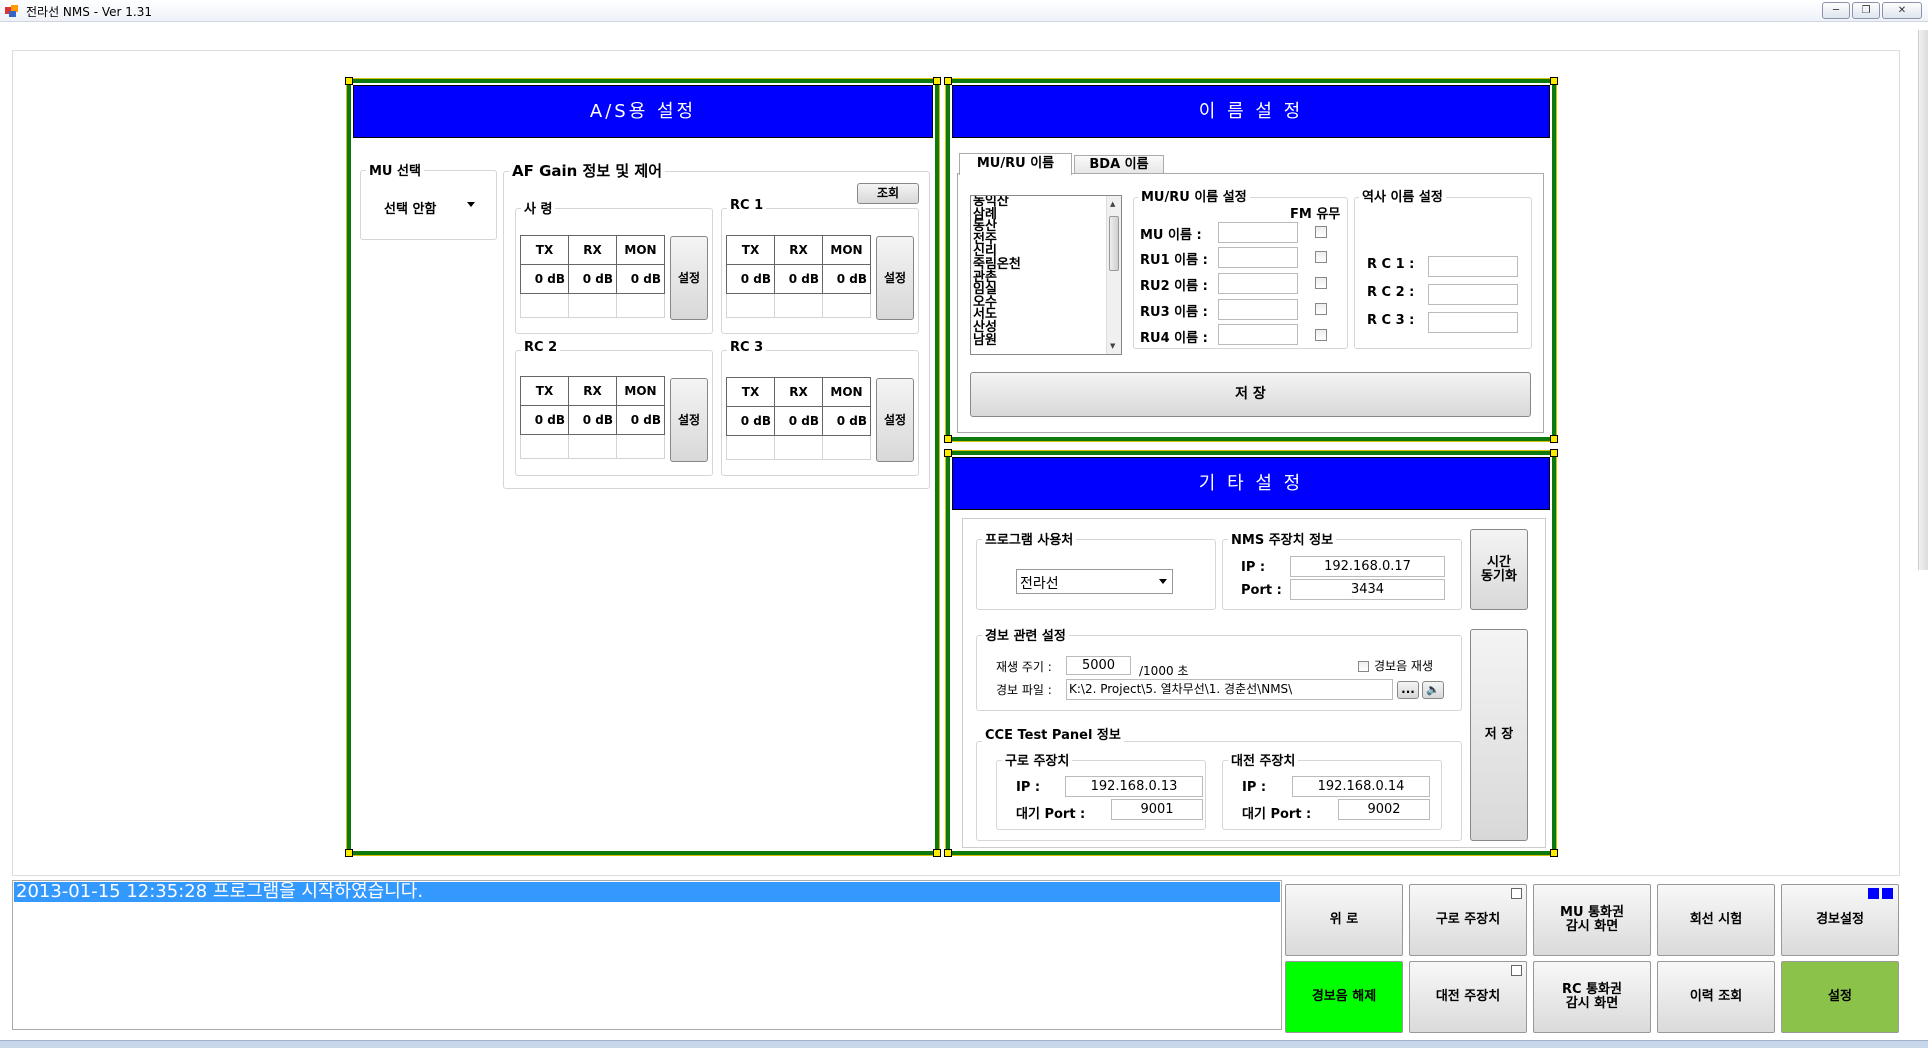  What do you see at coordinates (1361, 786) in the screenshot?
I see `daejeon-ip-input: 192.168.0.14` at bounding box center [1361, 786].